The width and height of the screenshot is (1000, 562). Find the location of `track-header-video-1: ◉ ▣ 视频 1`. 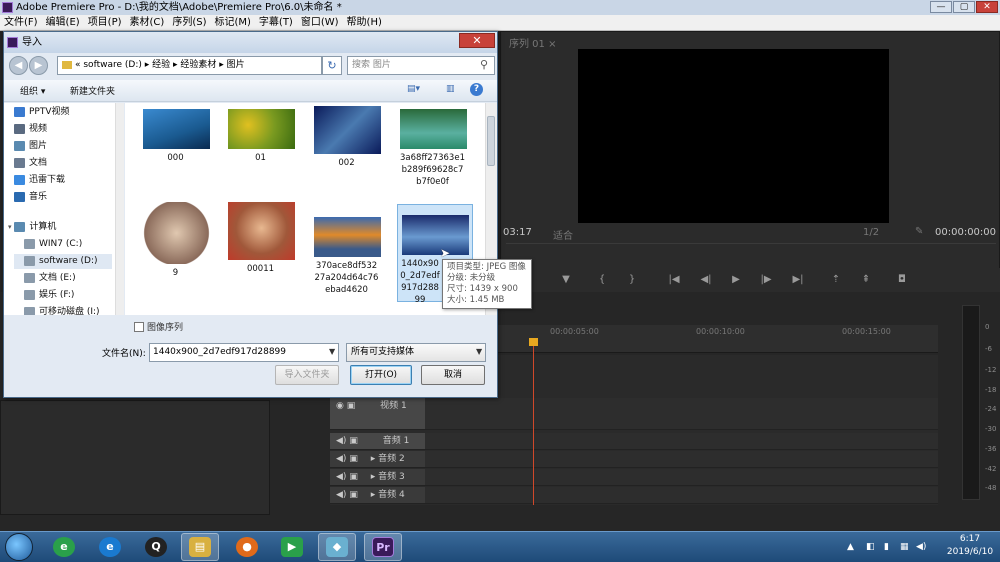

track-header-video-1: ◉ ▣ 视频 1 is located at coordinates (377, 414).